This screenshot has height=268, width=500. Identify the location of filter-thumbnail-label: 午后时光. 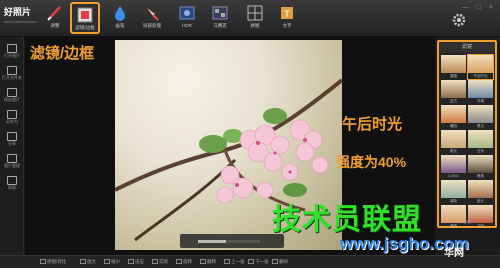
(480, 76).